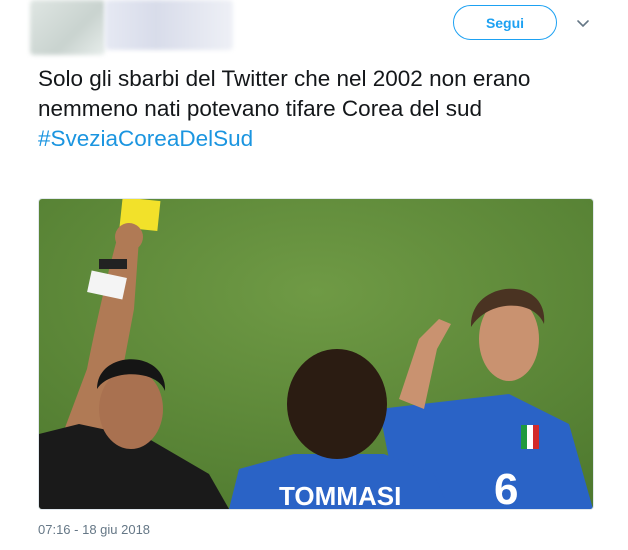  What do you see at coordinates (129, 237) in the screenshot?
I see `referee-hand` at bounding box center [129, 237].